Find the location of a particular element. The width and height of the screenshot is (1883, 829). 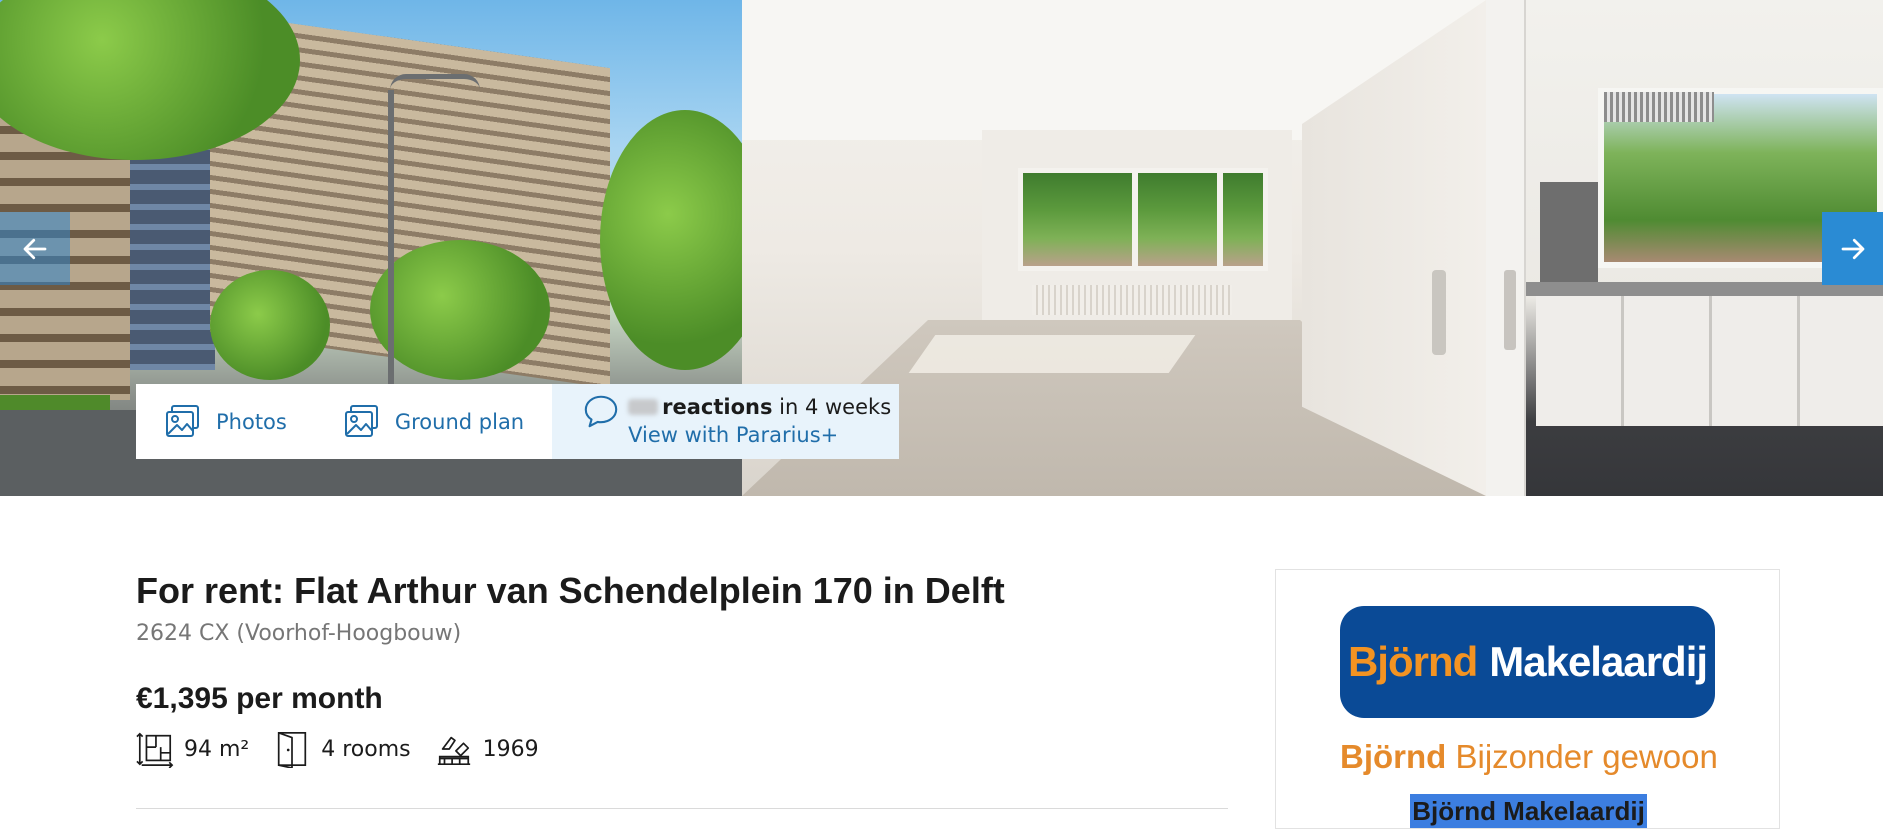

feature-rooms: 4 rooms is located at coordinates (342, 749).